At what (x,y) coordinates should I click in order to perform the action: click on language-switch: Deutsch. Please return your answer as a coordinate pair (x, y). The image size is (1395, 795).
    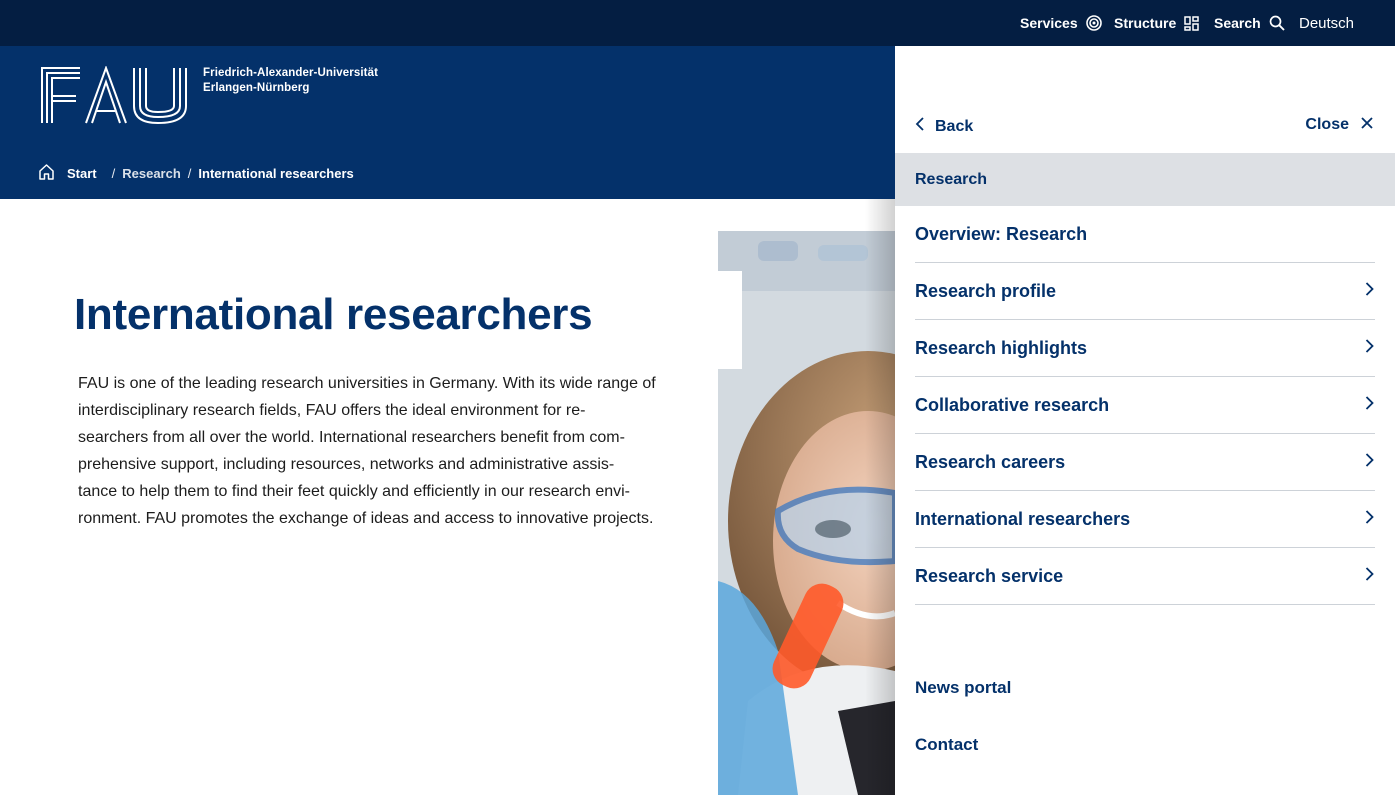
    Looking at the image, I should click on (1326, 23).